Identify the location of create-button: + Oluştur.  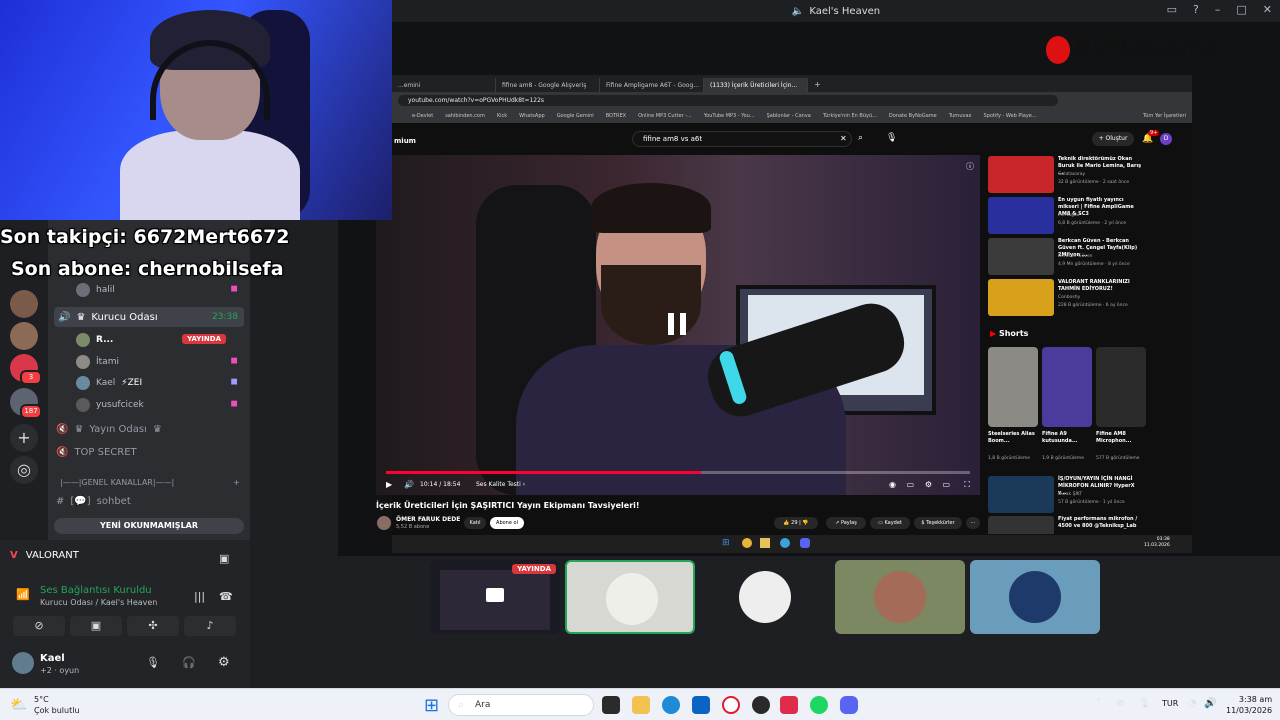
(1113, 139).